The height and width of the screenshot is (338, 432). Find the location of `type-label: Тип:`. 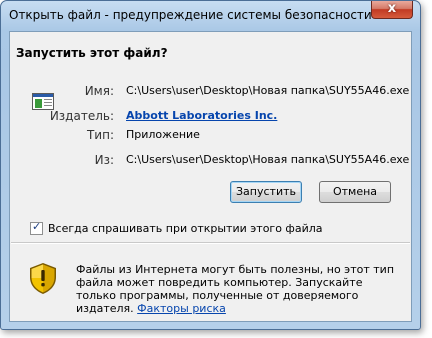

type-label: Тип: is located at coordinates (100, 135).